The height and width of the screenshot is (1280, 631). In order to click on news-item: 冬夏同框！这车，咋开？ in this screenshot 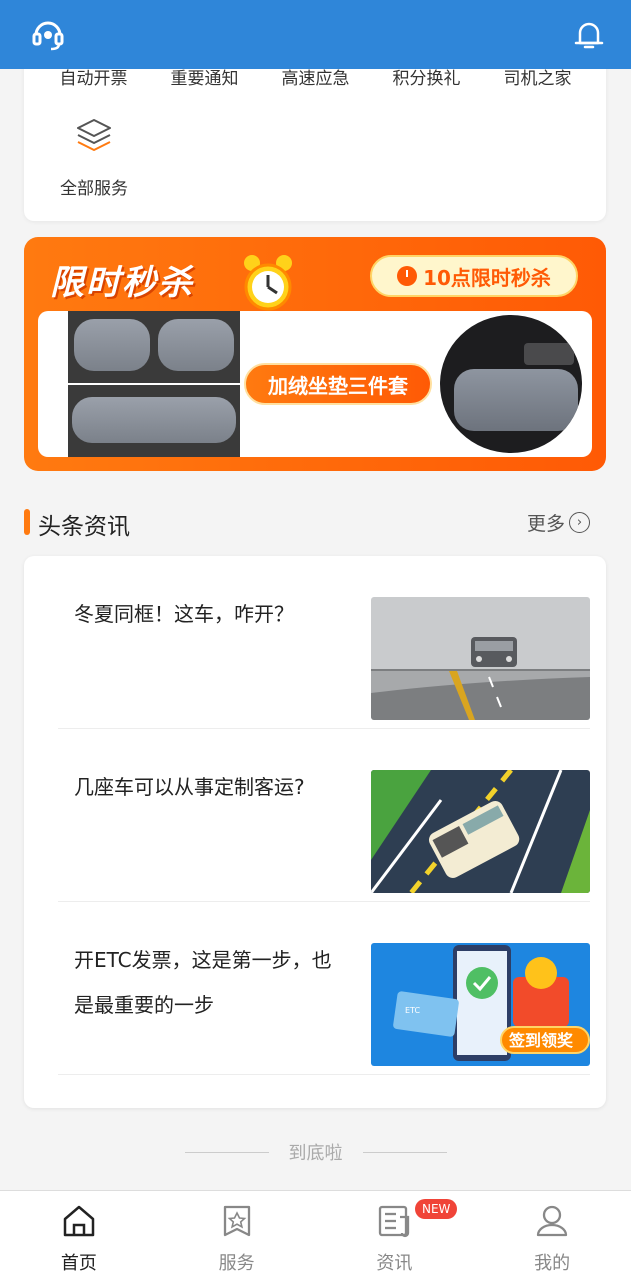, I will do `click(324, 642)`.